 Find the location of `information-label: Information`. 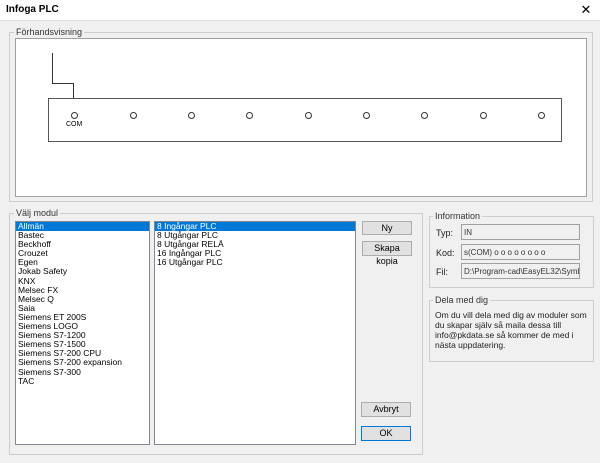

information-label: Information is located at coordinates (458, 216).